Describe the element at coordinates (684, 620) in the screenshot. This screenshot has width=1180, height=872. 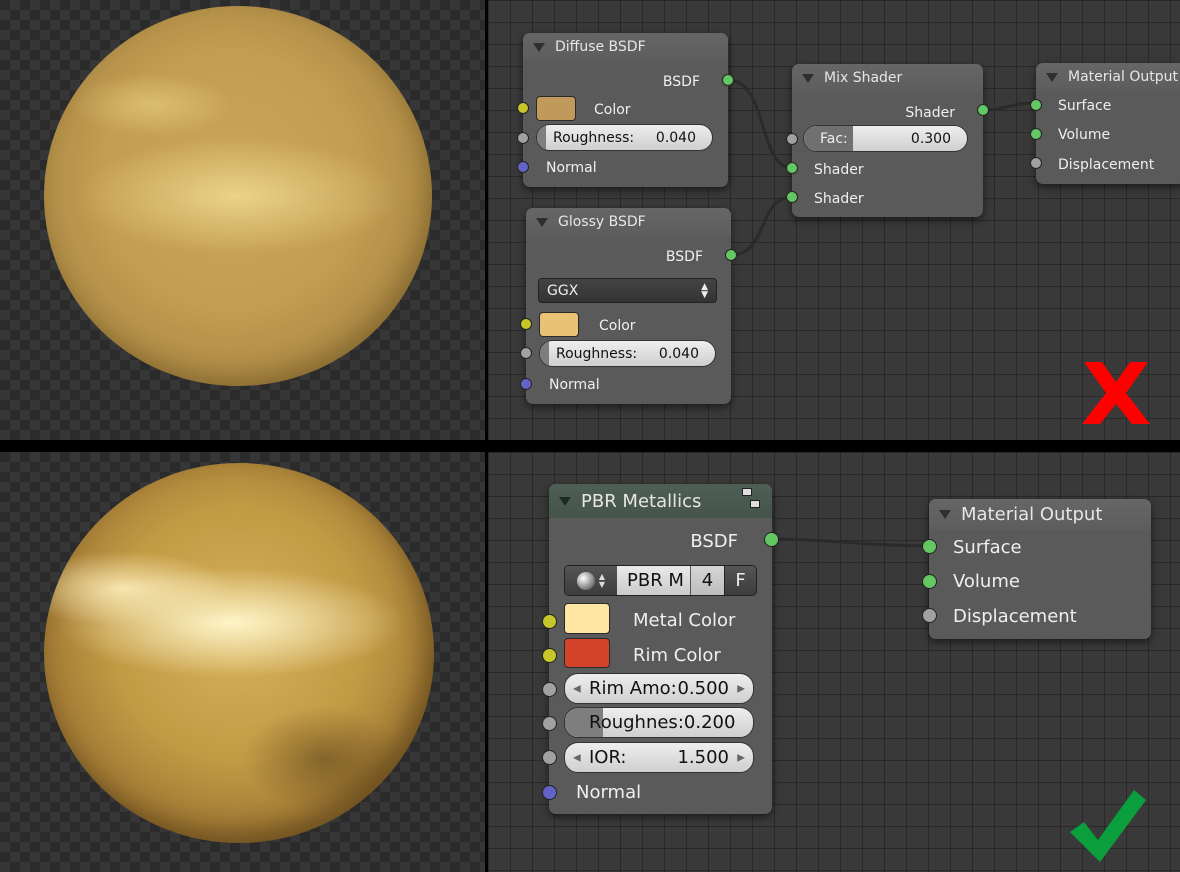
I see `pbr-metal-color-label: Metal Color` at that location.